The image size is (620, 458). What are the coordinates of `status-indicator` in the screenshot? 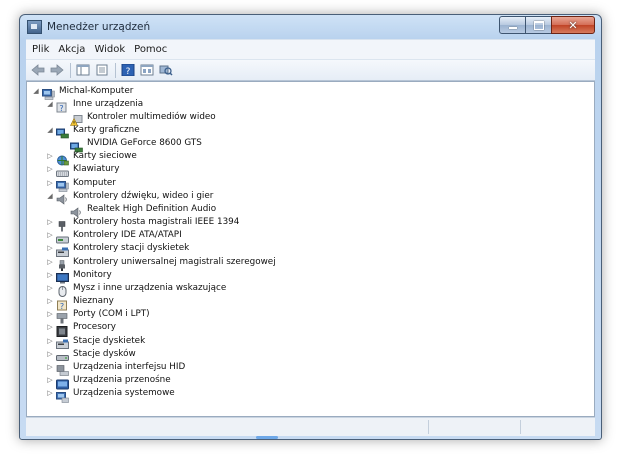 It's located at (267, 437).